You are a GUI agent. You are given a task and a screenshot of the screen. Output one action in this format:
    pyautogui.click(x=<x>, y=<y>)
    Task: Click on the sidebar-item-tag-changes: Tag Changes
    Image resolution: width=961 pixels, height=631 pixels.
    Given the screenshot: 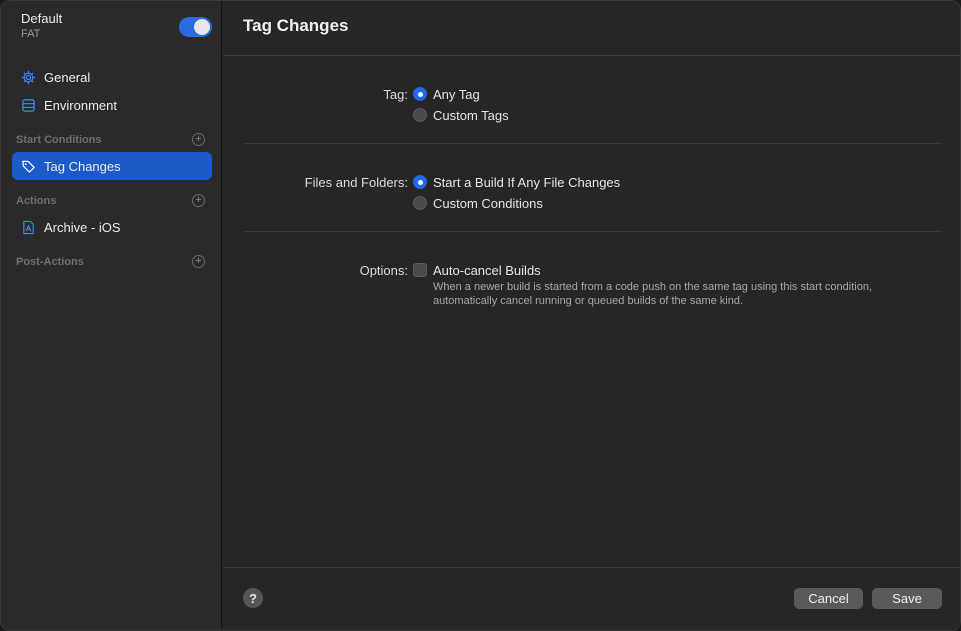 What is the action you would take?
    pyautogui.click(x=112, y=166)
    